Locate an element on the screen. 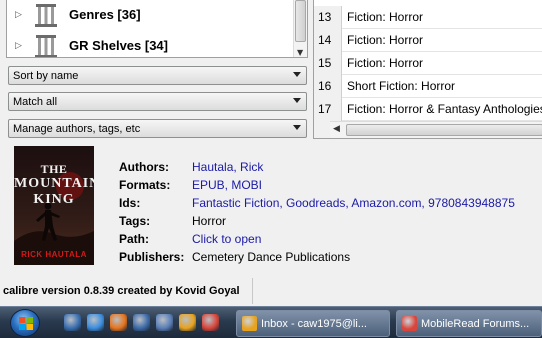 The image size is (542, 338). match-mode-dropdown: Match all is located at coordinates (157, 101).